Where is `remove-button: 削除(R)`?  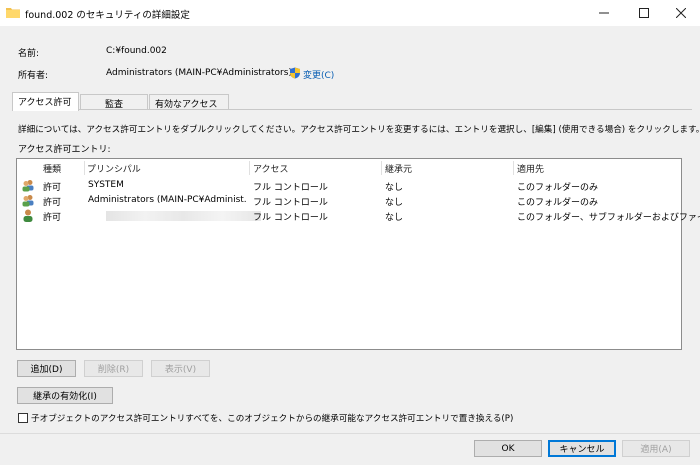 remove-button: 削除(R) is located at coordinates (113, 368).